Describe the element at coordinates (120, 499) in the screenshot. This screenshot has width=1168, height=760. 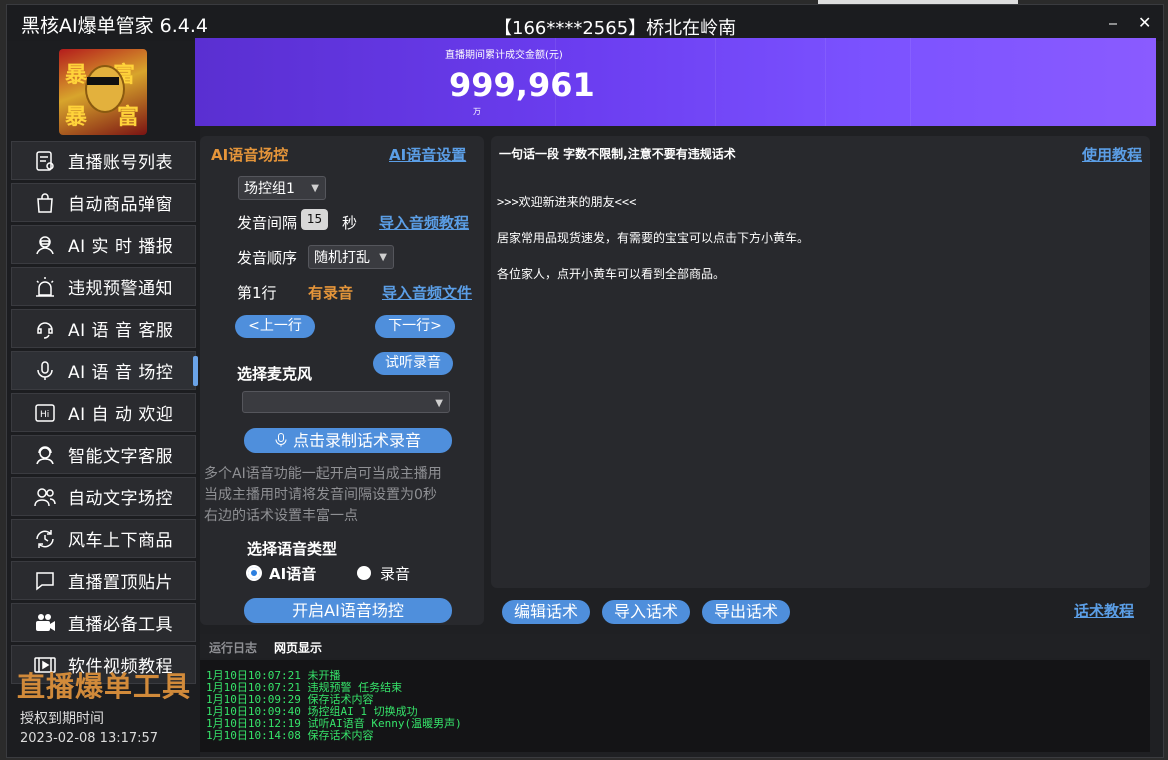
I see `sidebar-item-label: 自动文字场控` at that location.